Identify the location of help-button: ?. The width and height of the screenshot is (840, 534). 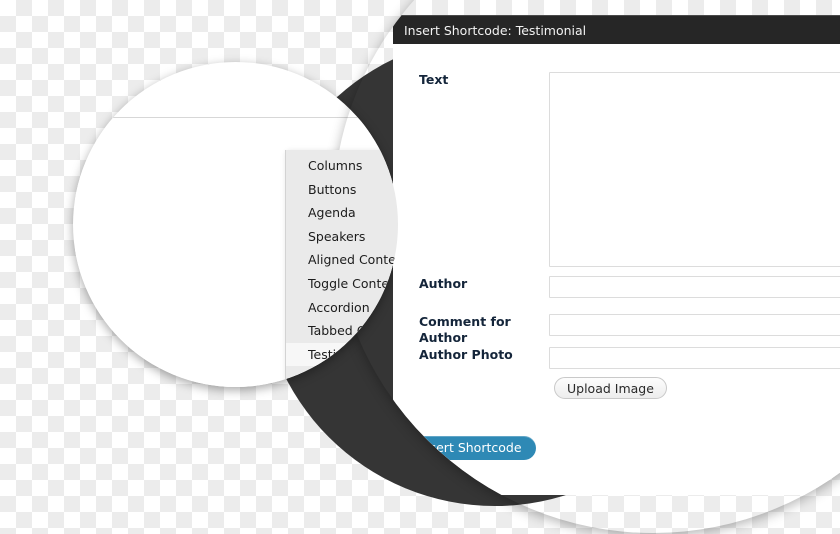
(89, 101).